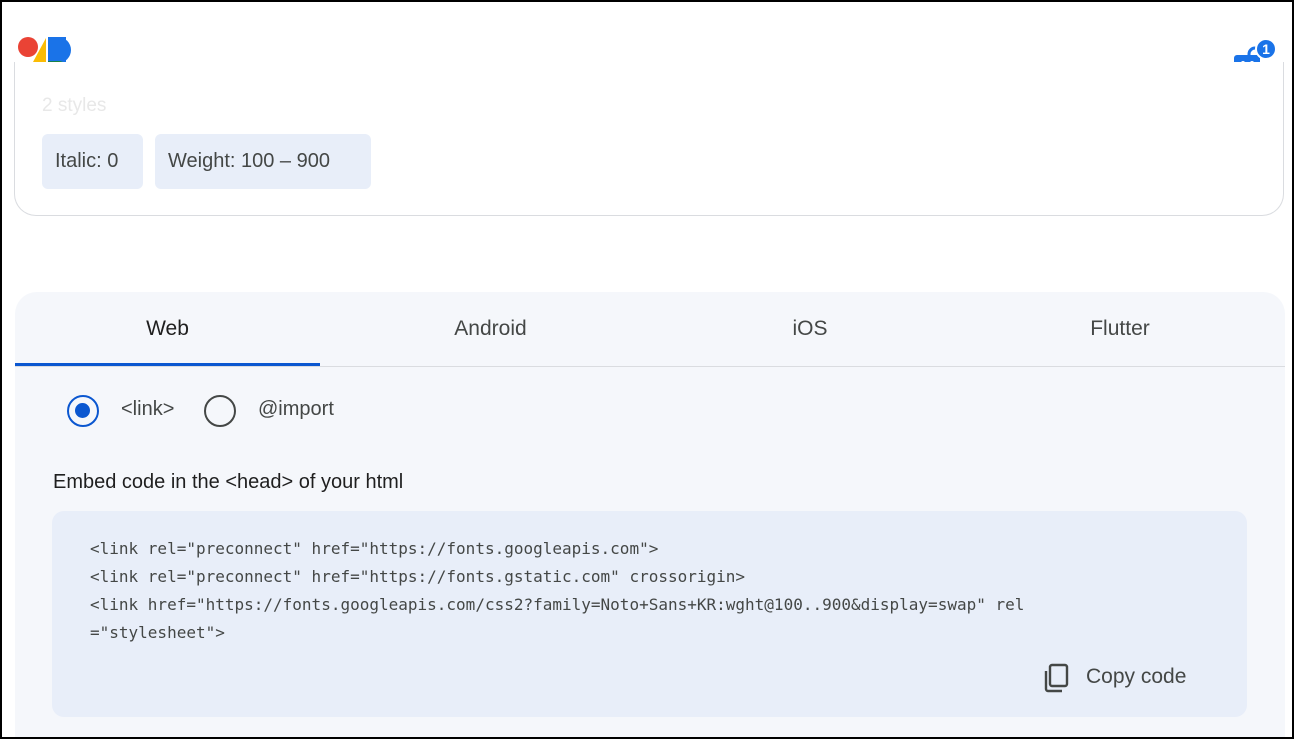 Image resolution: width=1294 pixels, height=739 pixels. What do you see at coordinates (1266, 49) in the screenshot?
I see `bag-count-badge: 1` at bounding box center [1266, 49].